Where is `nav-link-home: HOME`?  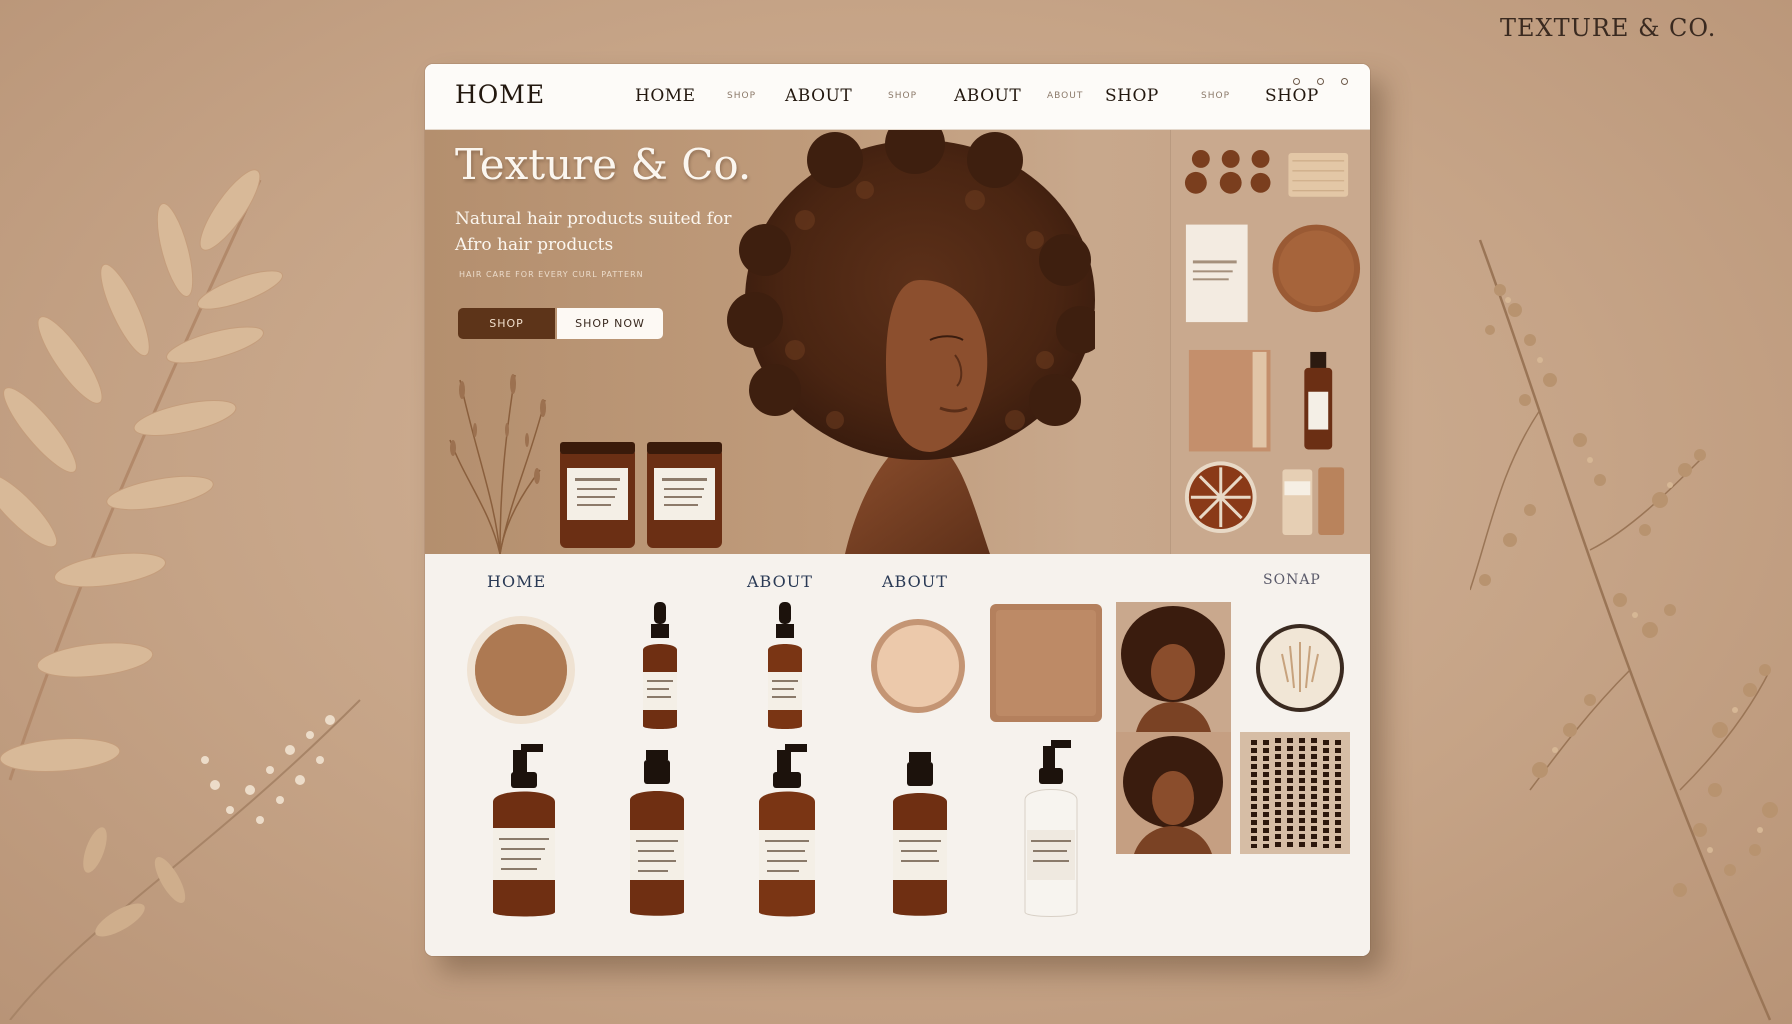
nav-link-home: HOME is located at coordinates (665, 96).